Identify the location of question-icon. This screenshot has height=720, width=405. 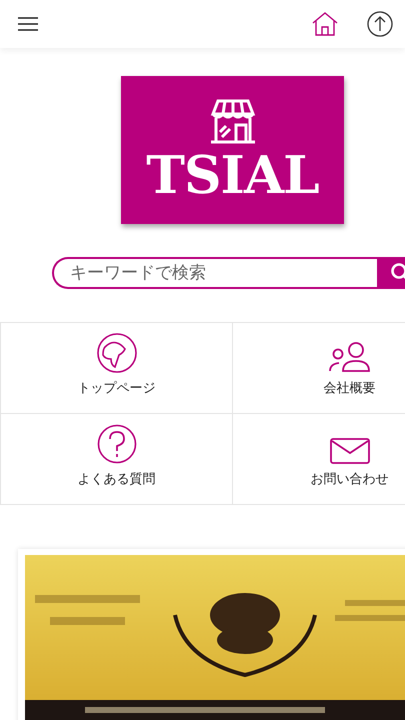
(116, 444).